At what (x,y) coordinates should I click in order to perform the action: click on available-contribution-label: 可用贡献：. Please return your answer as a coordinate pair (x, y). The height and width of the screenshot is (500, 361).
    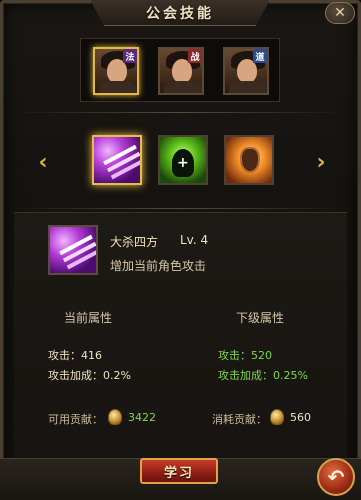
    Looking at the image, I should click on (75, 419).